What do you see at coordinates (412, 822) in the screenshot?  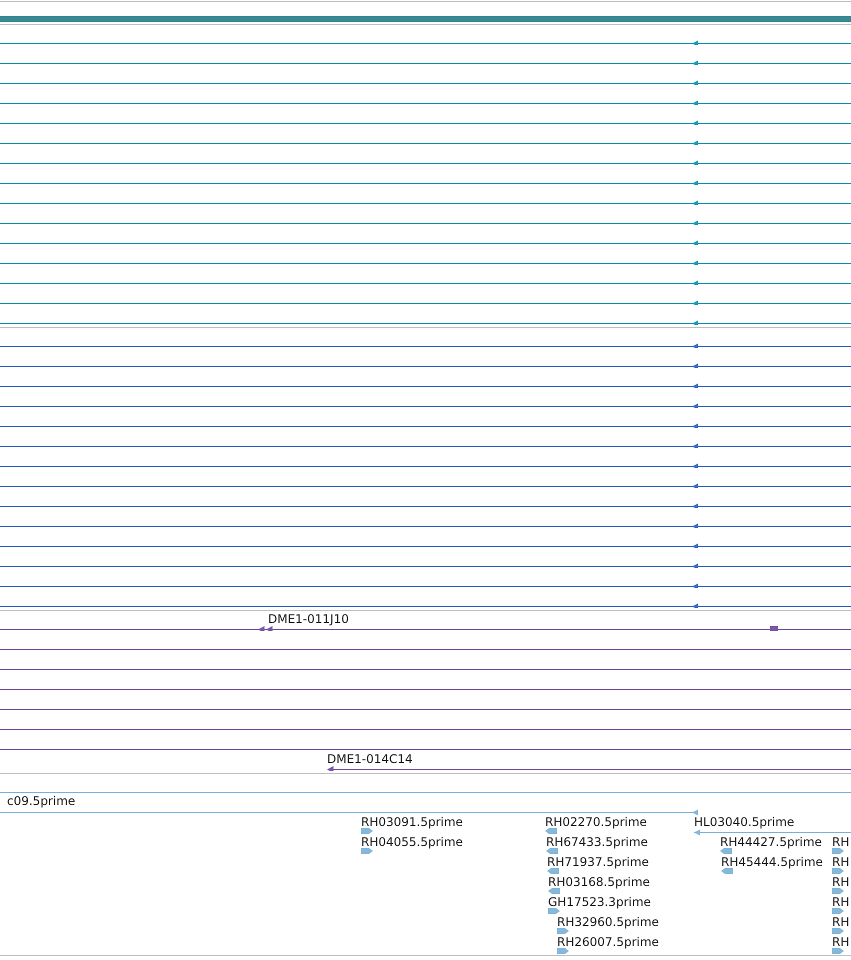 I see `feature-label: RH03091.5prime` at bounding box center [412, 822].